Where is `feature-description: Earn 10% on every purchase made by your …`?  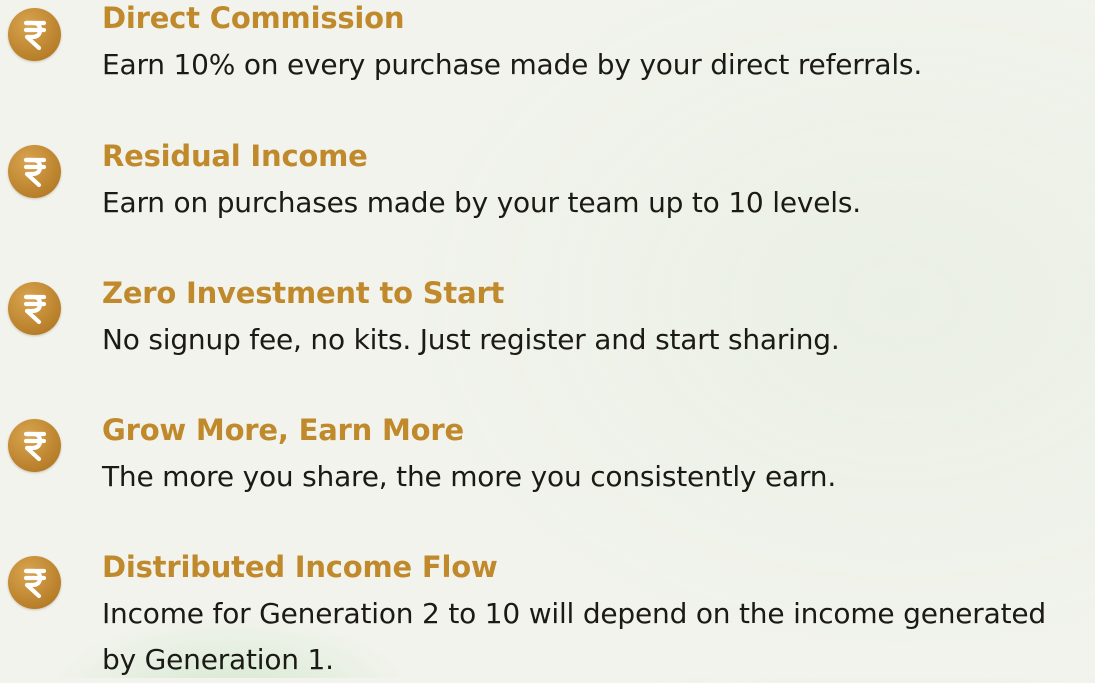
feature-description: Earn 10% on every purchase made by your … is located at coordinates (512, 64).